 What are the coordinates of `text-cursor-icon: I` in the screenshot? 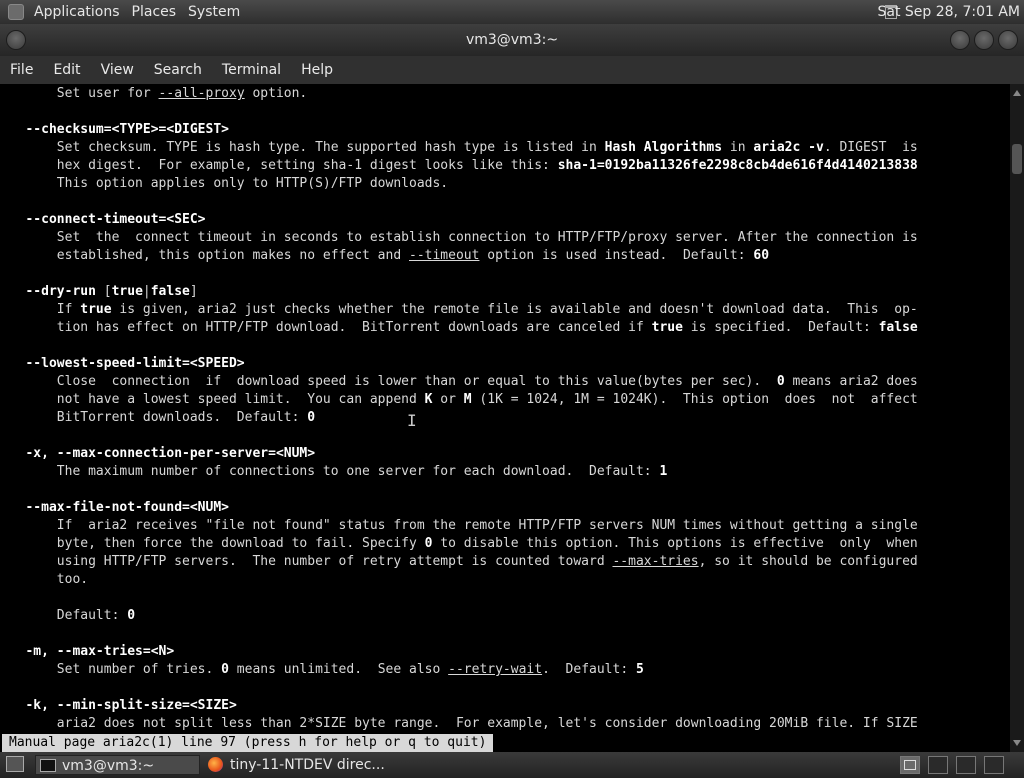 It's located at (412, 420).